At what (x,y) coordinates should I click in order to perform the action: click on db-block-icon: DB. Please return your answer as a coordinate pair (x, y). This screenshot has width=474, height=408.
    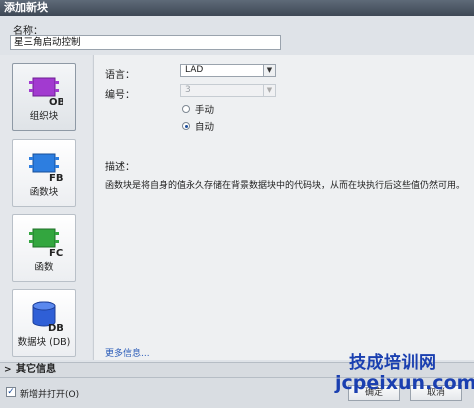
    Looking at the image, I should click on (47, 316).